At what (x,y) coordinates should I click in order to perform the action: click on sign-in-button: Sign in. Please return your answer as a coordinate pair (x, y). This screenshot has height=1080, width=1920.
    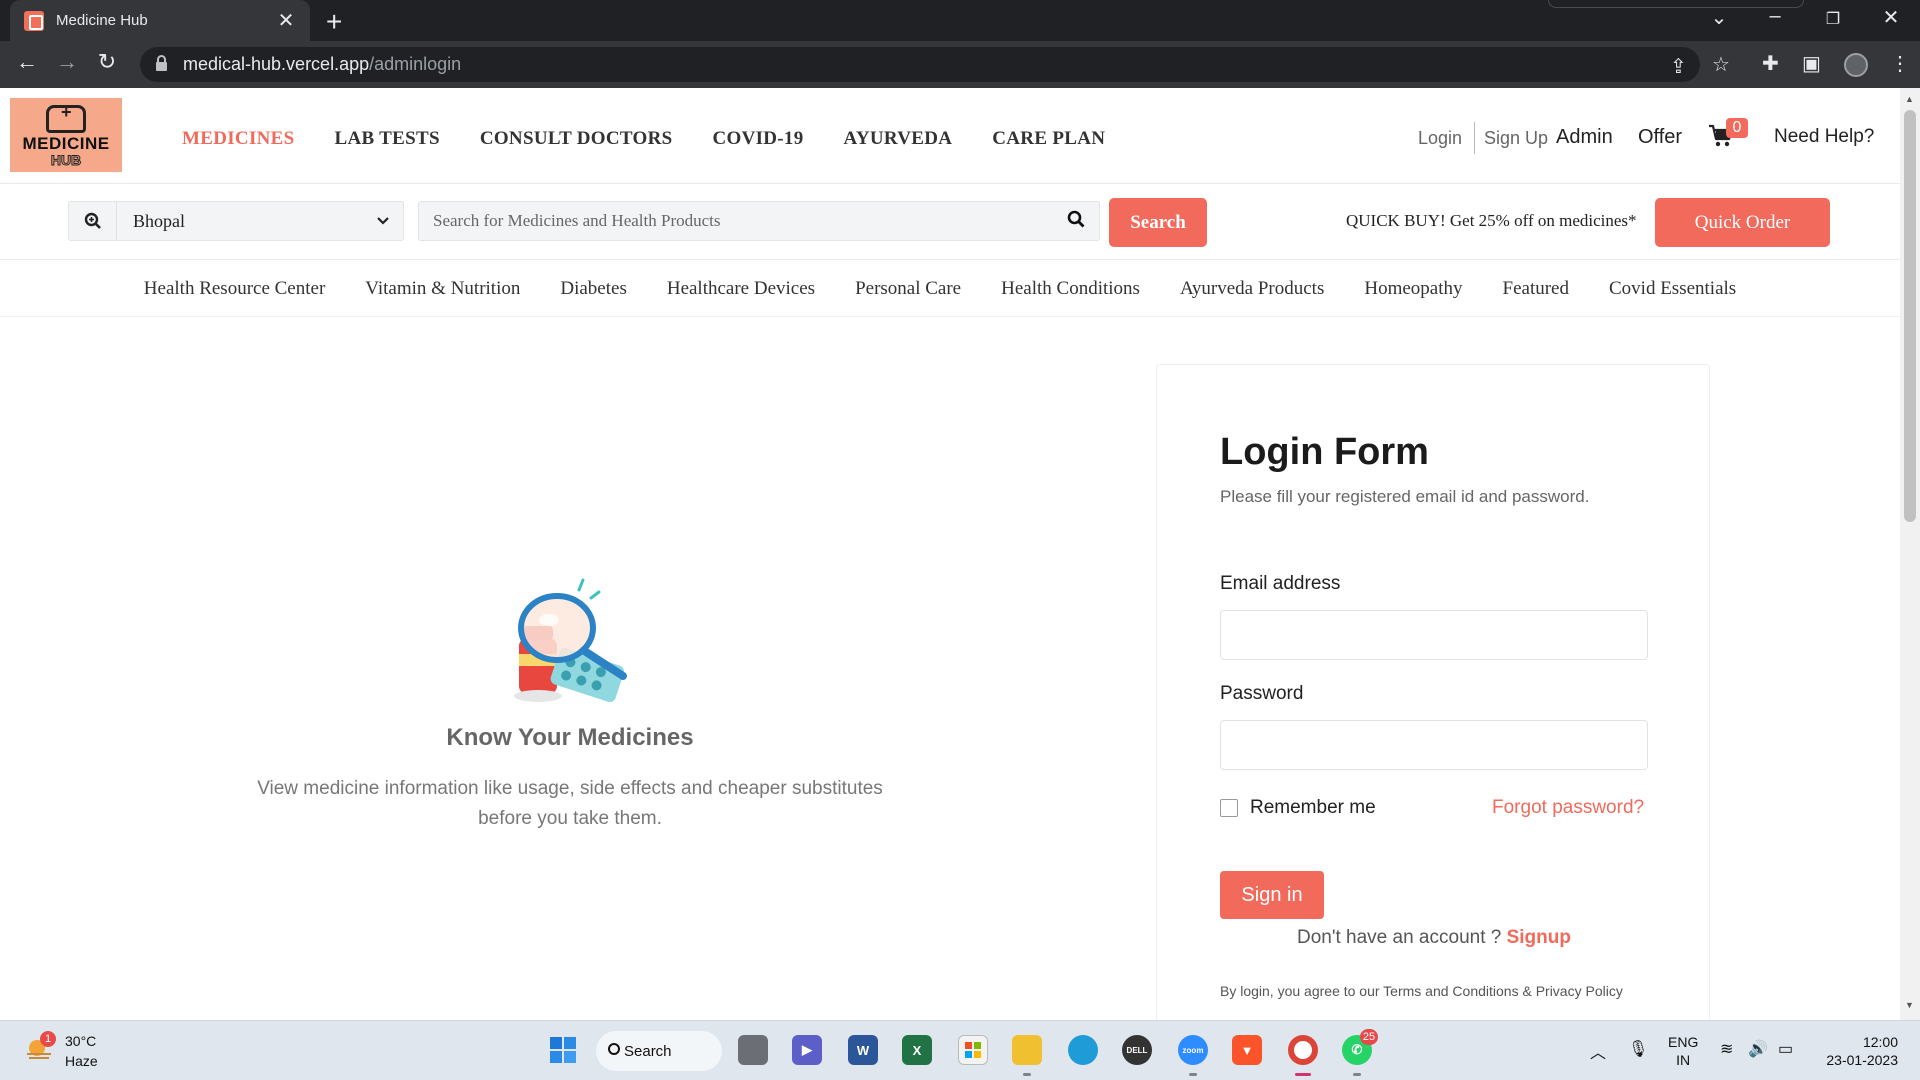
    Looking at the image, I should click on (1272, 895).